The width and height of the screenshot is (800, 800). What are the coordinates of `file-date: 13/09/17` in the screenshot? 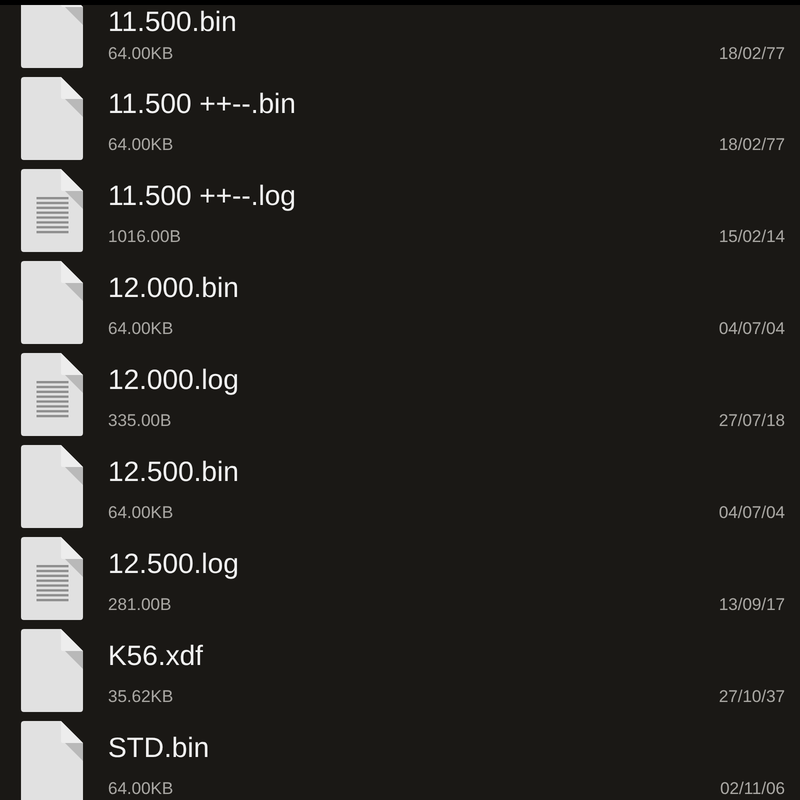 It's located at (751, 605).